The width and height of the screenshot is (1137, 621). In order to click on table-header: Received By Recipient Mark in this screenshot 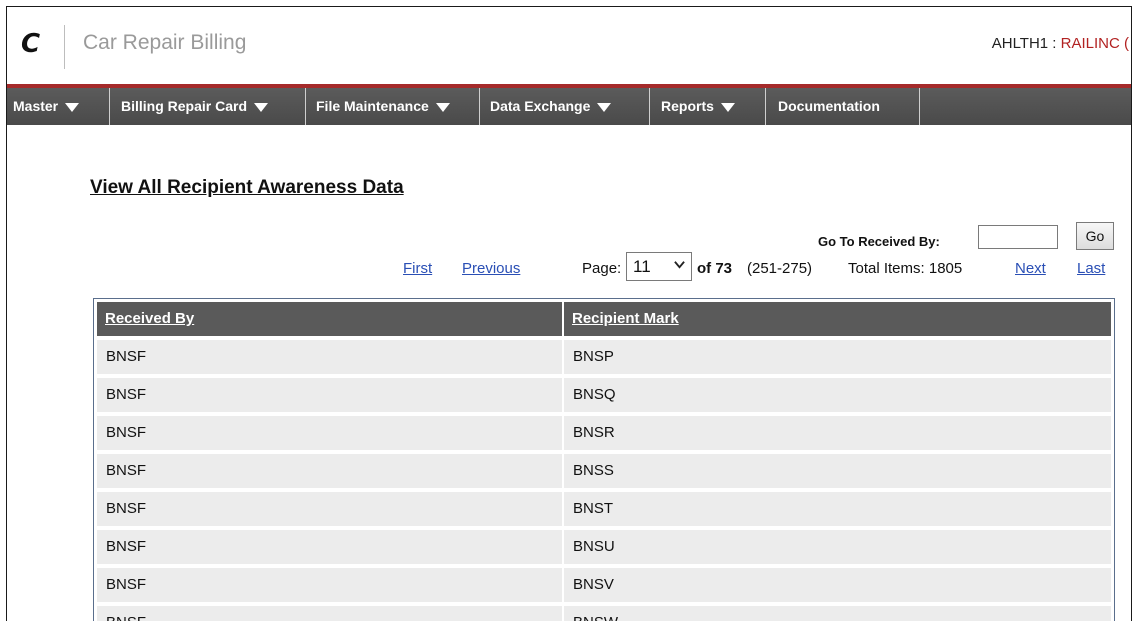, I will do `click(604, 319)`.